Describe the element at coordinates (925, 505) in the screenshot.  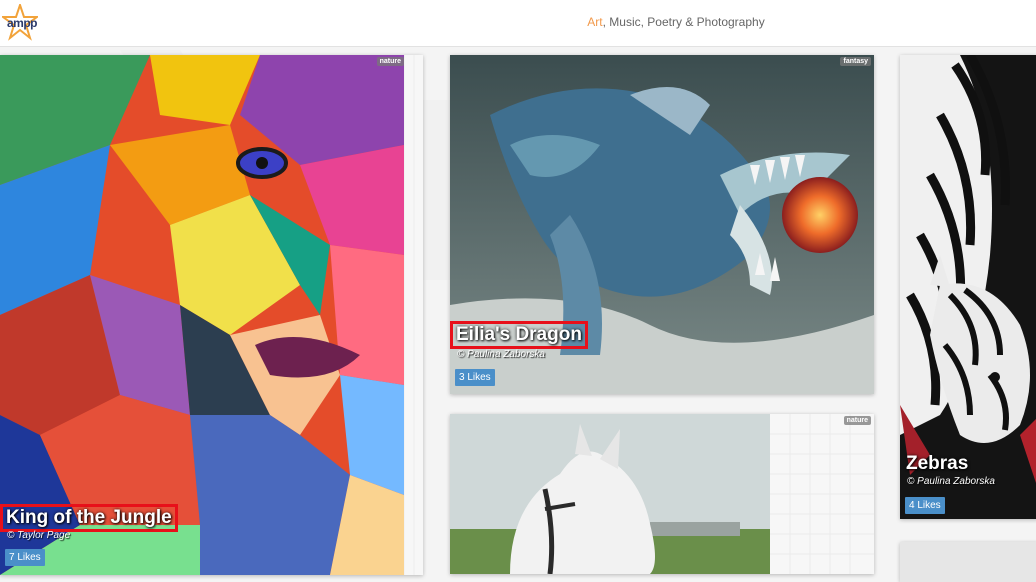
I see `likes-badge: 4 Likes` at that location.